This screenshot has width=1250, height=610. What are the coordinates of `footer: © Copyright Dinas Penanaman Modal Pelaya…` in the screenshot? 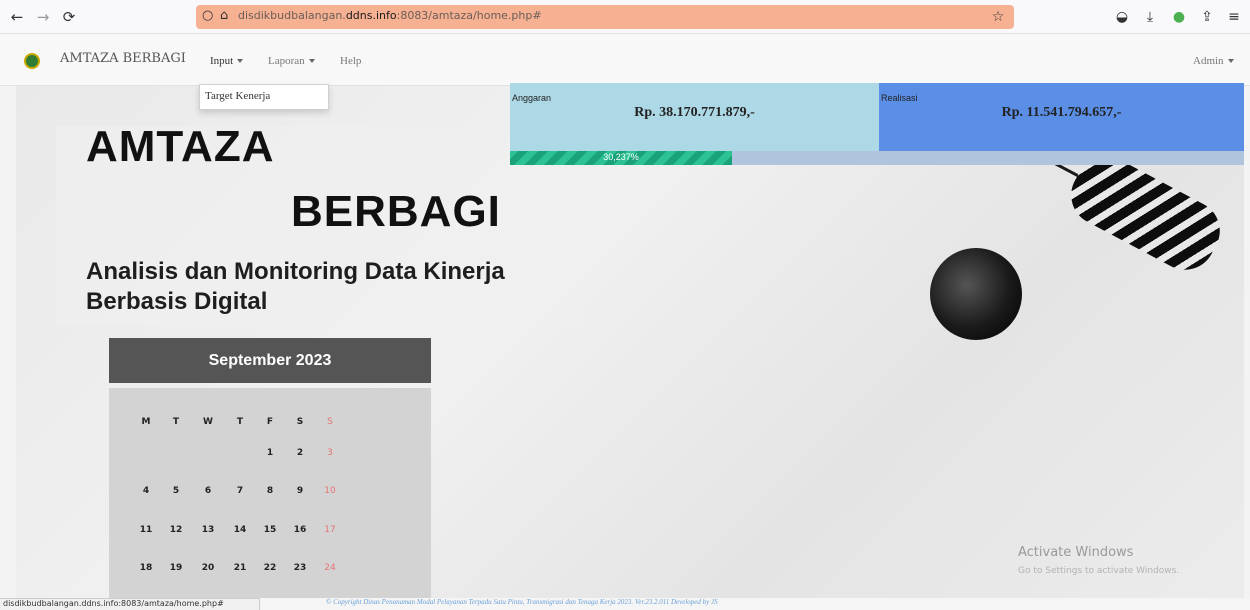 It's located at (755, 604).